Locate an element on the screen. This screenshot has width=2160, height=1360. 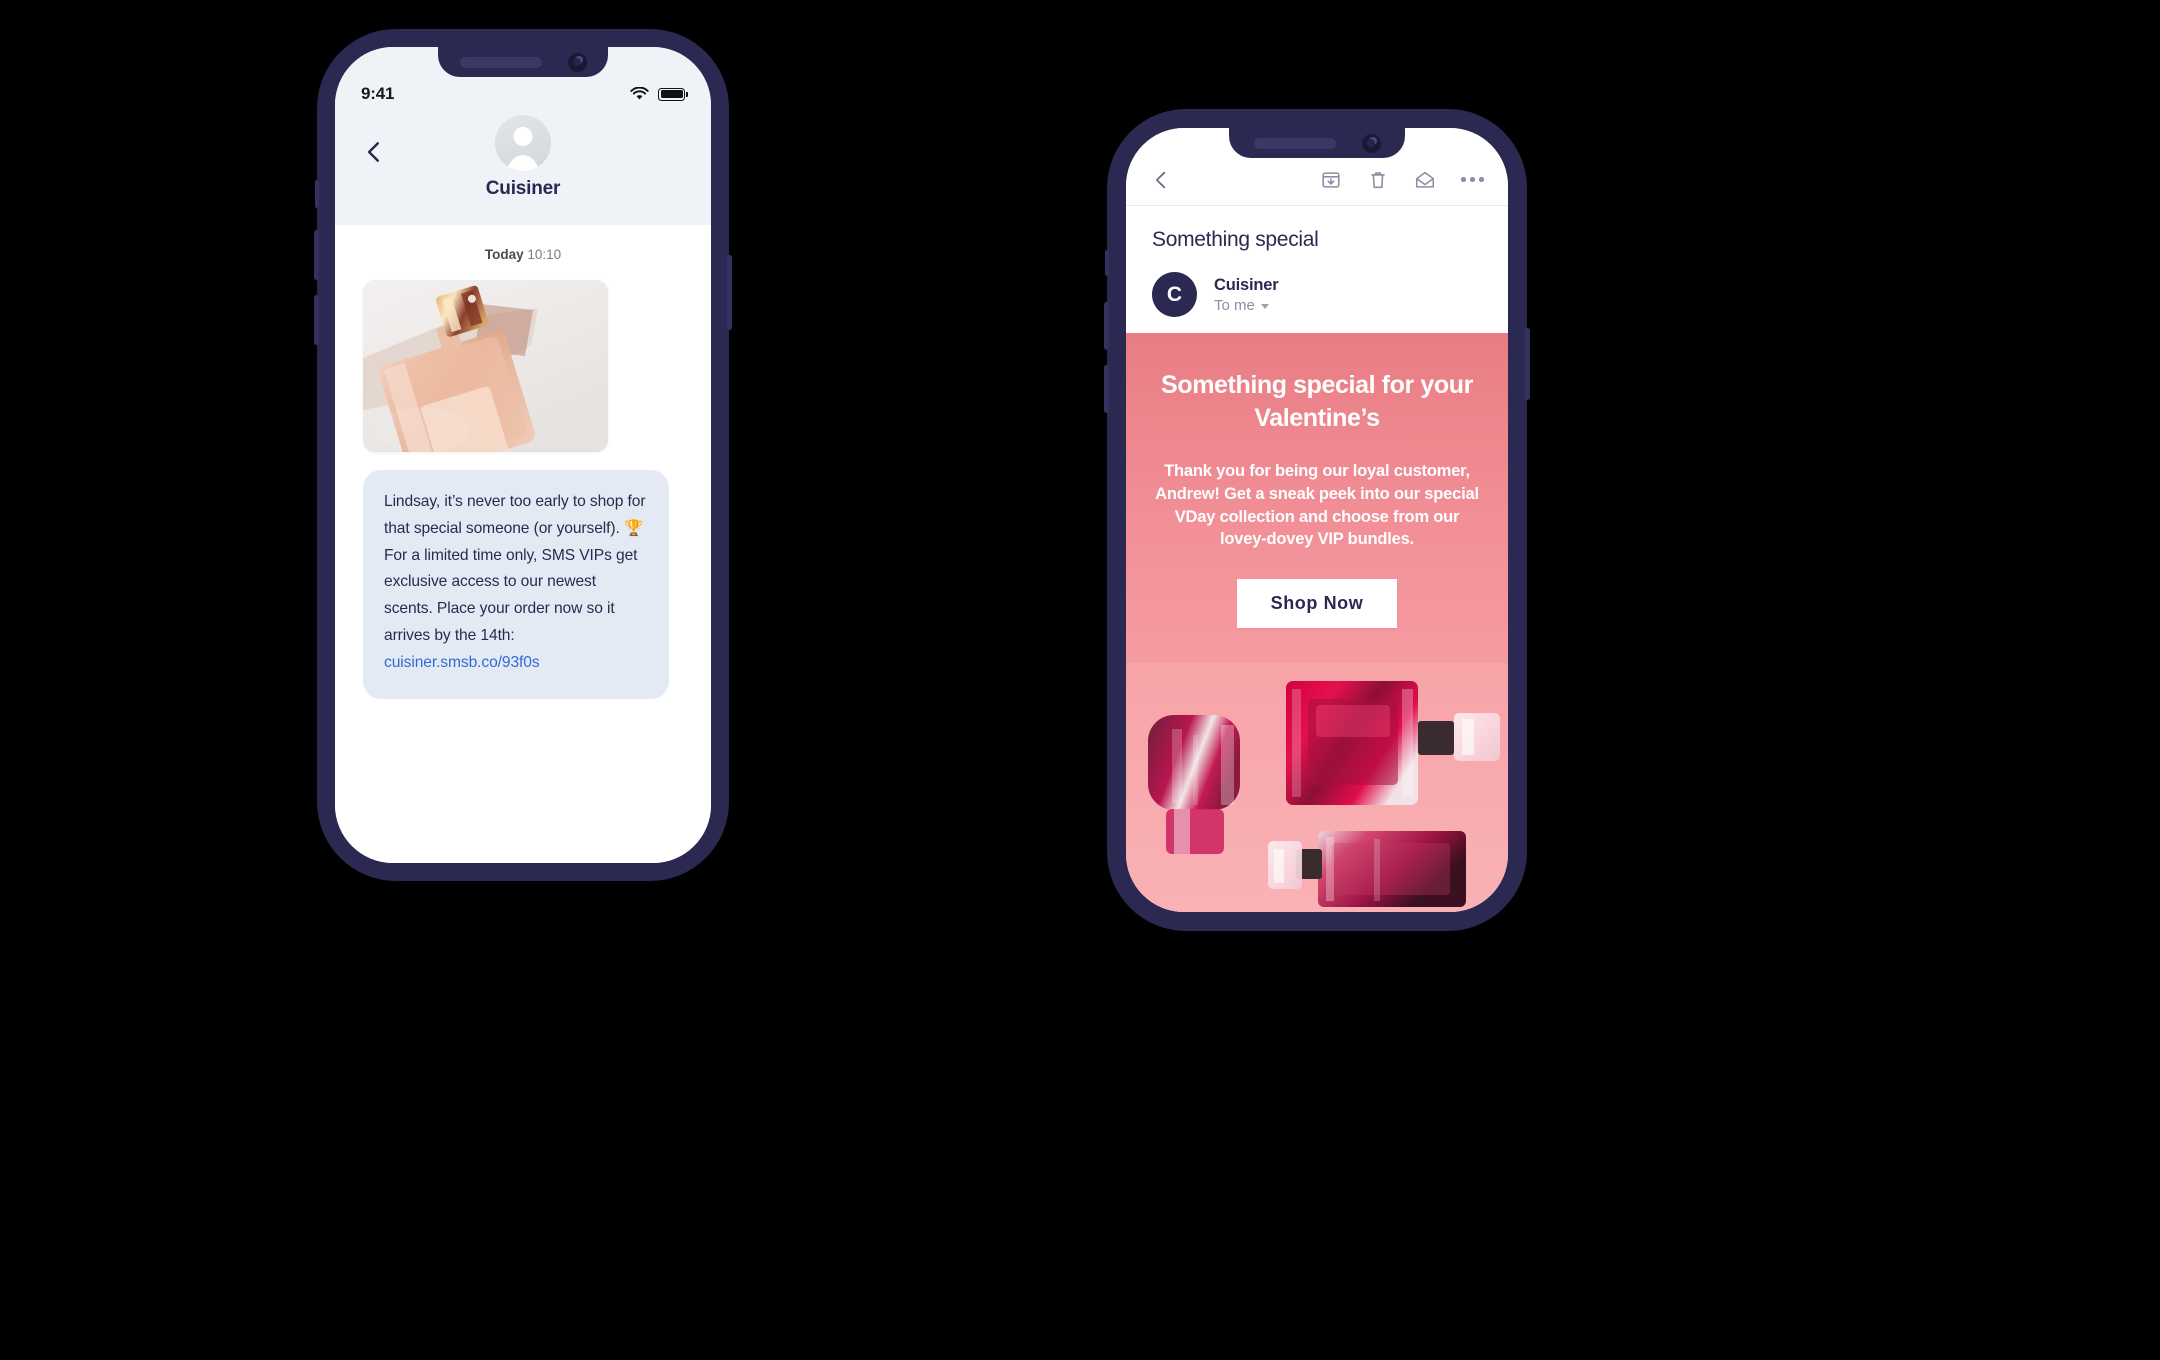
sms-contact-name: Cuisiner is located at coordinates (523, 188).